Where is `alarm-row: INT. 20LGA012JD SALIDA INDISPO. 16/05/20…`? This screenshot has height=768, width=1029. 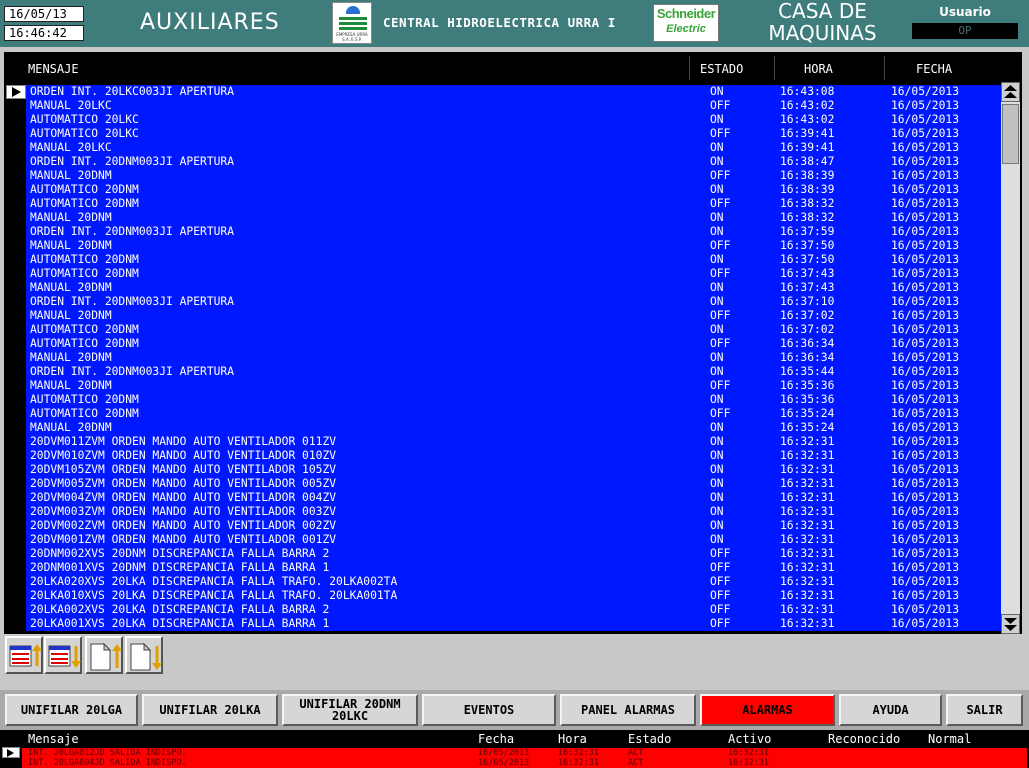 alarm-row: INT. 20LGA012JD SALIDA INDISPO. 16/05/20… is located at coordinates (524, 753).